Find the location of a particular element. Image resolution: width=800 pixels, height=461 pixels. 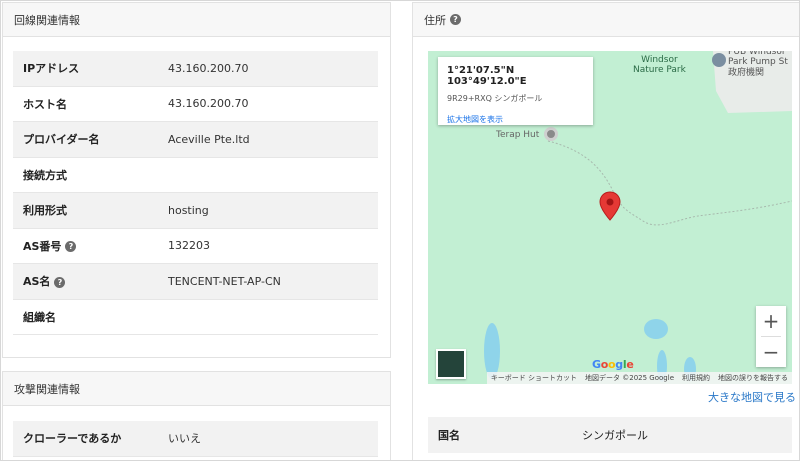

row-key: プロバイダー名 is located at coordinates (90, 139).